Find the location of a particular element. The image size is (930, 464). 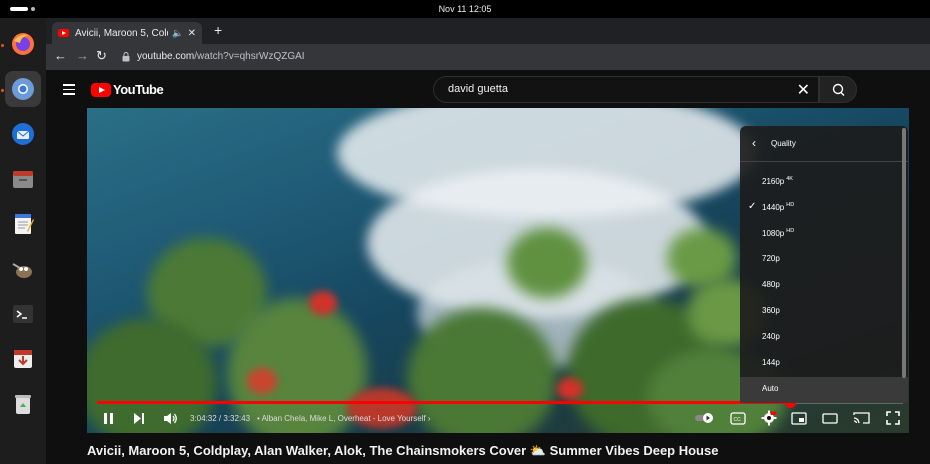

terminal-icon is located at coordinates (23, 314).